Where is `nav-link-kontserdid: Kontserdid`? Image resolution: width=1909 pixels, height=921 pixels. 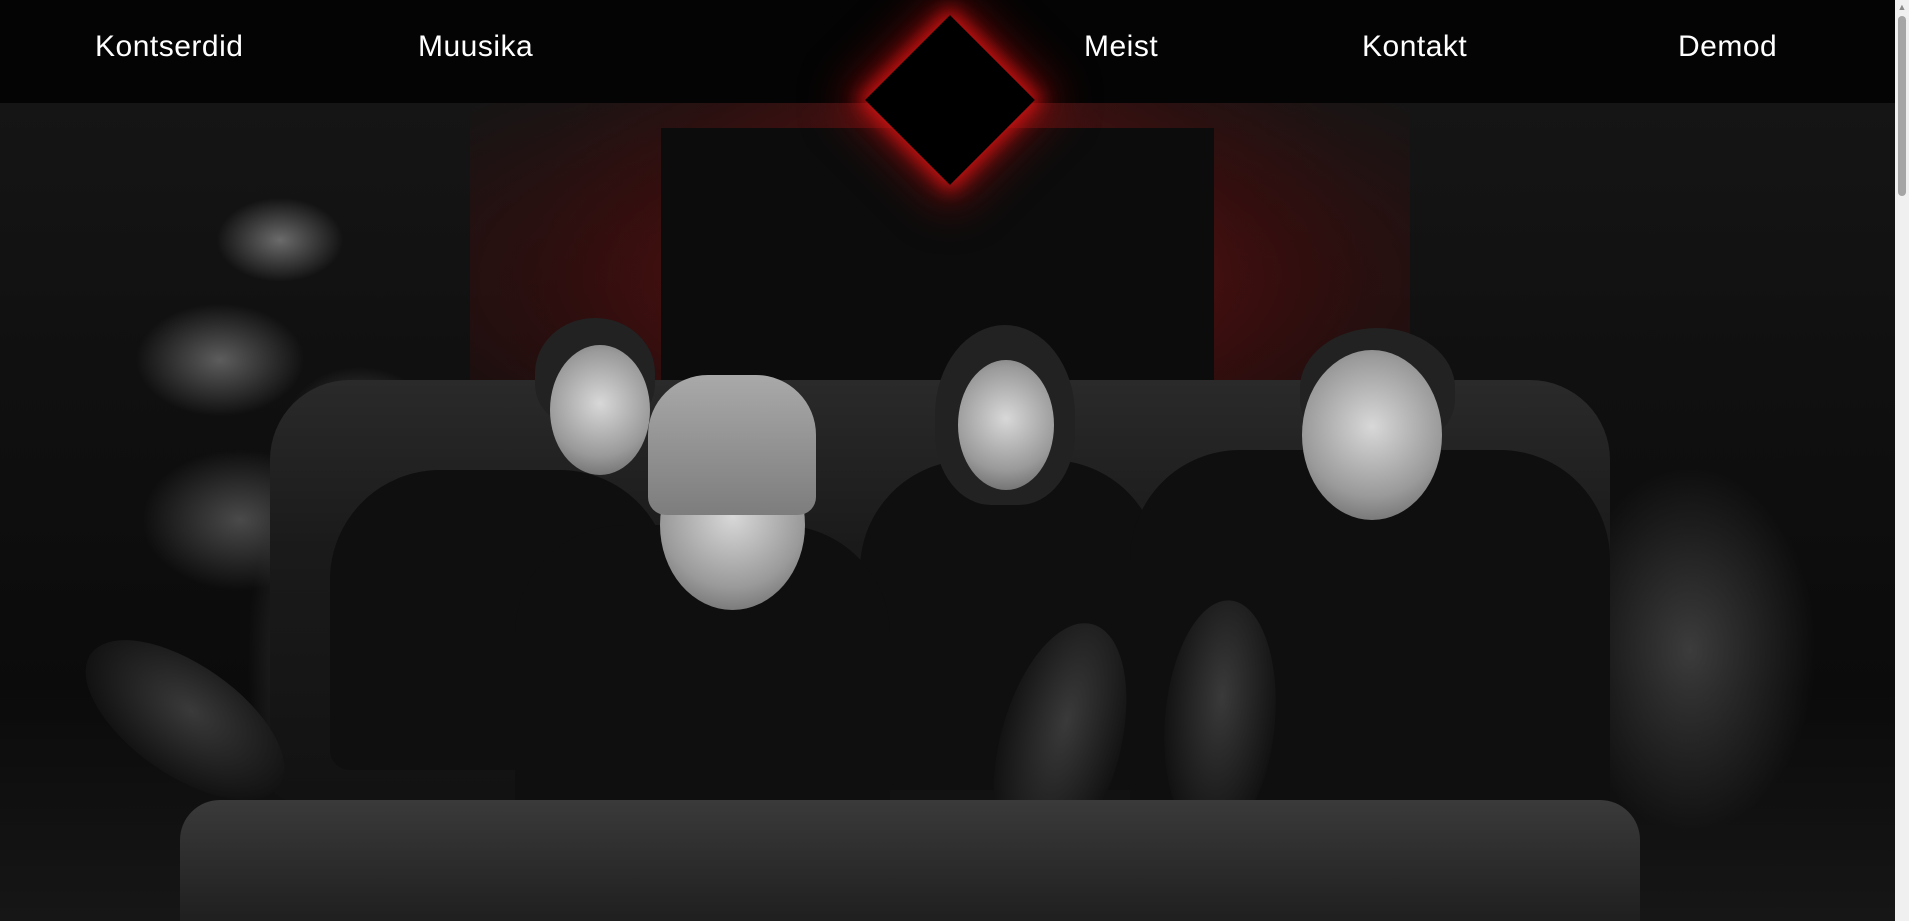 nav-link-kontserdid: Kontserdid is located at coordinates (169, 47).